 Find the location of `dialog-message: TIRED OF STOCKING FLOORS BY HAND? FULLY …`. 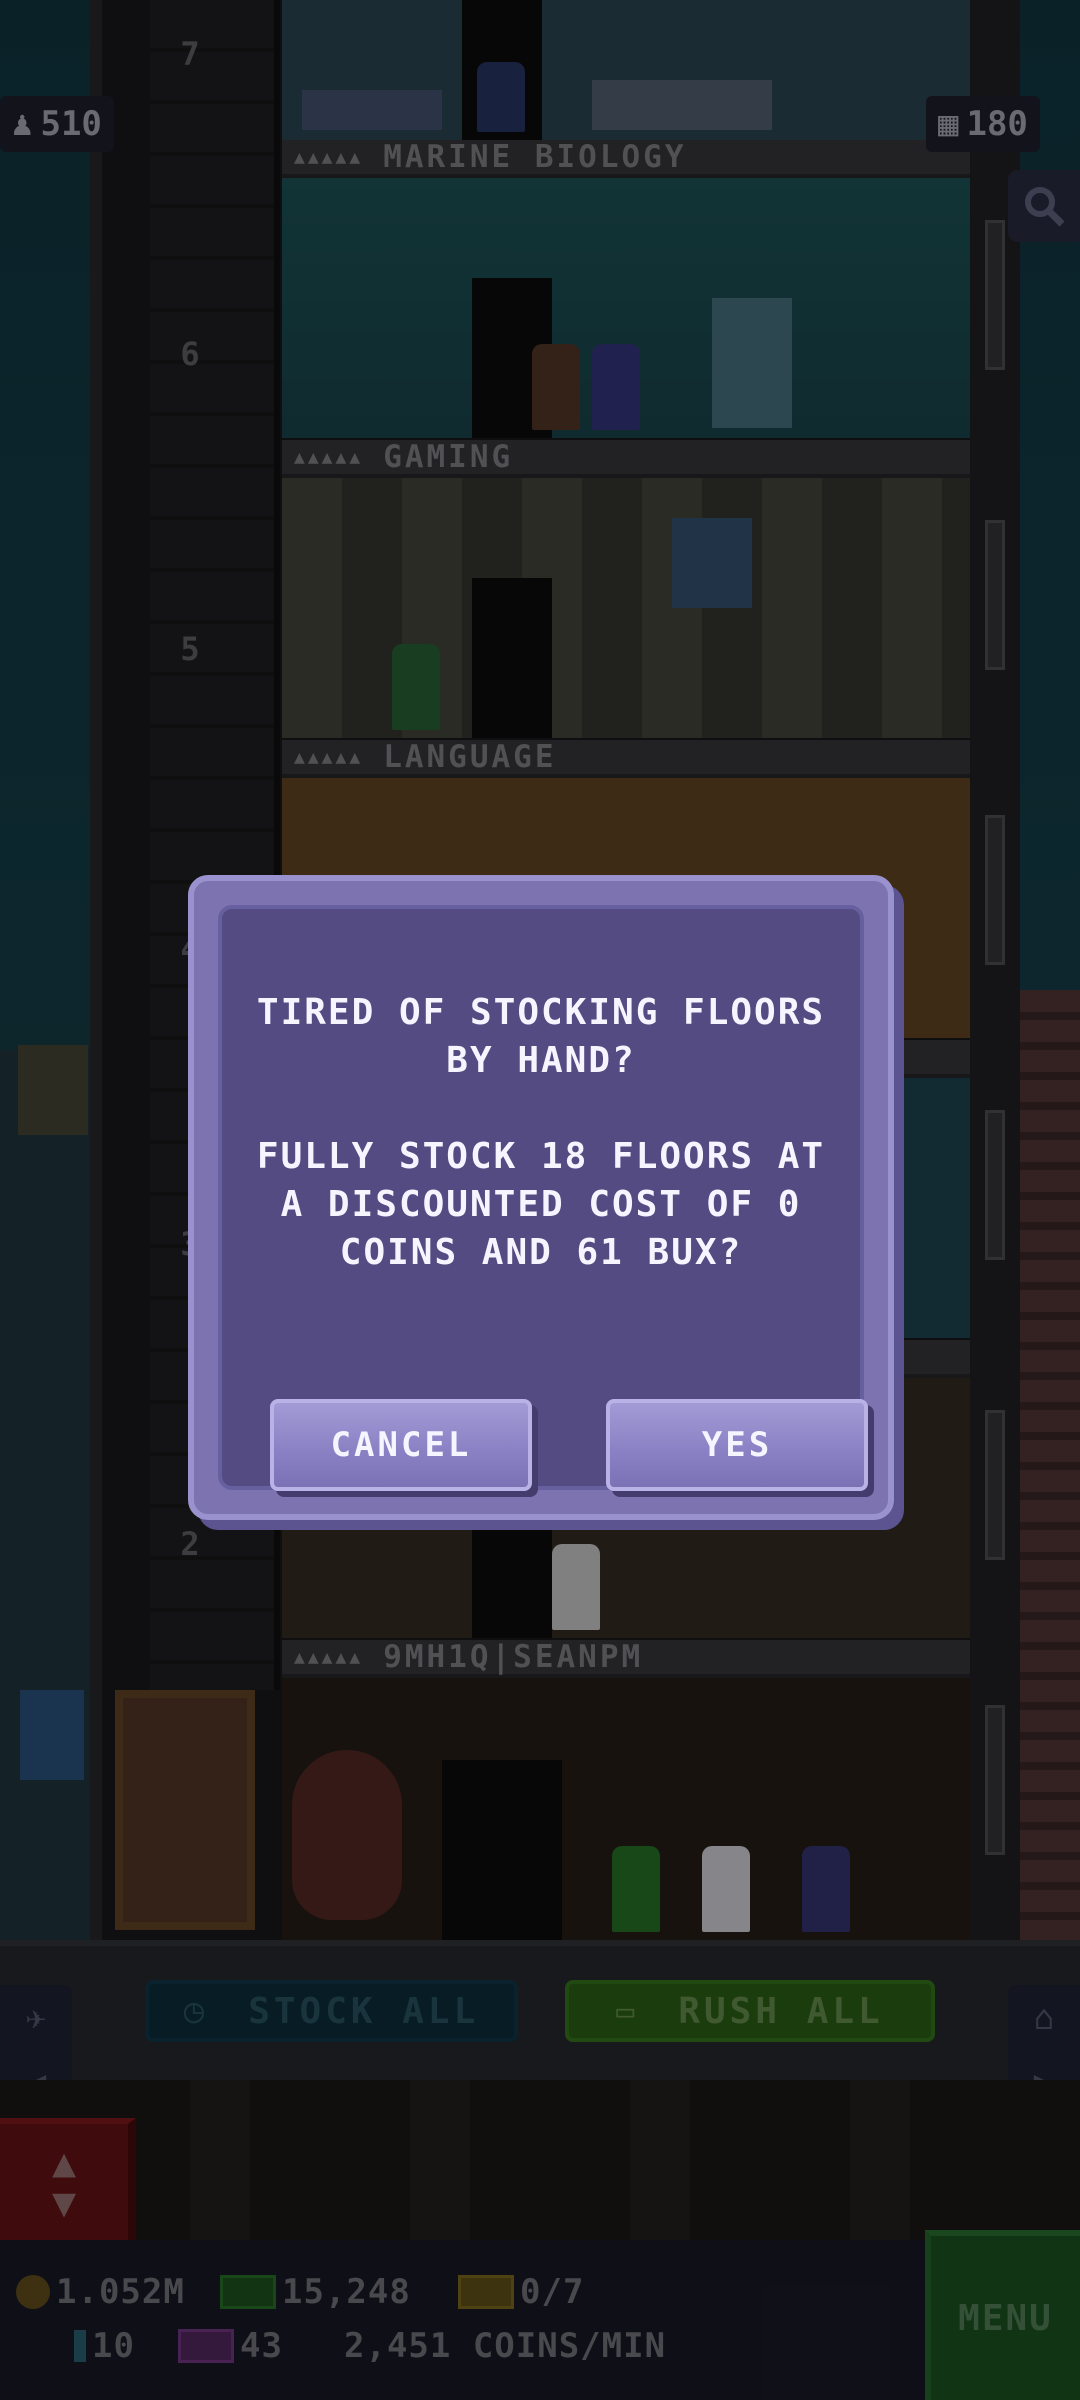

dialog-message: TIRED OF STOCKING FLOORS BY HAND? FULLY … is located at coordinates (541, 1132).